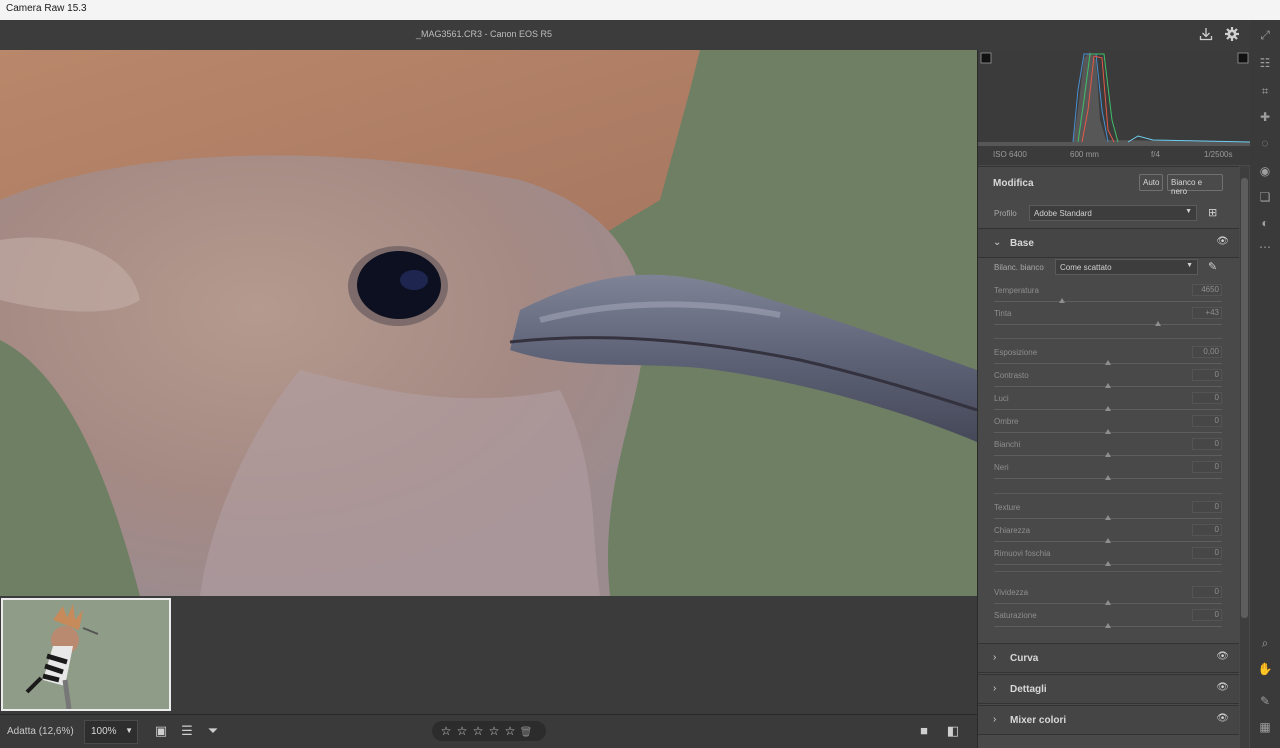  What do you see at coordinates (1108, 319) in the screenshot?
I see `slider-tint: Tinta +43` at bounding box center [1108, 319].